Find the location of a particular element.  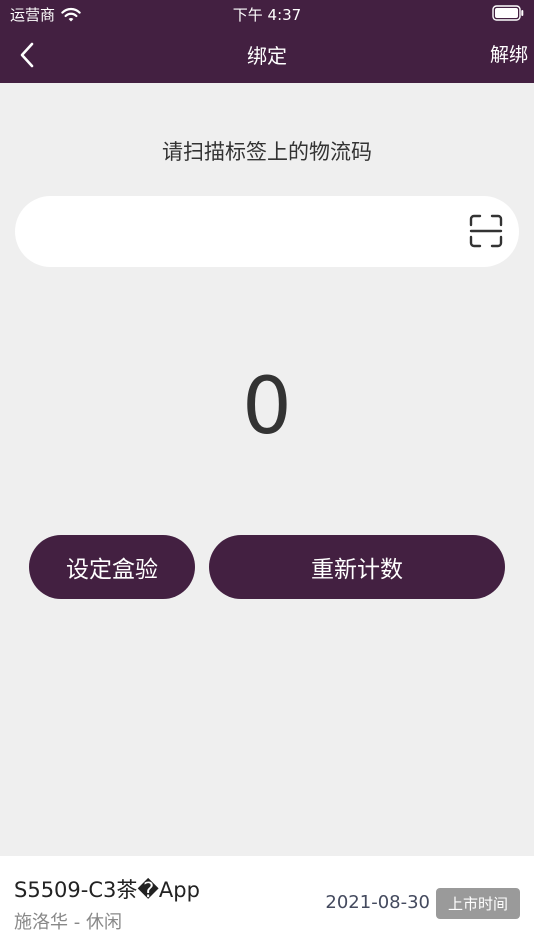

release-date: 2021-08-30 is located at coordinates (377, 902).